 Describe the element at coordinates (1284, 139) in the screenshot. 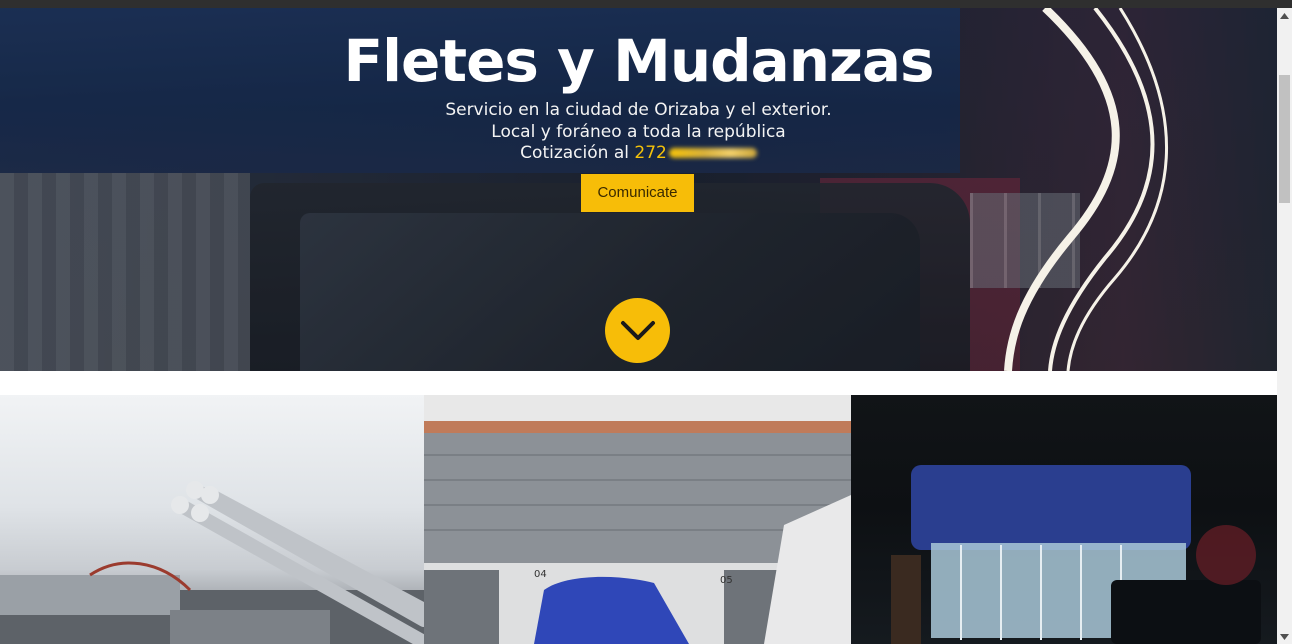

I see `scrollbar-thumb` at that location.